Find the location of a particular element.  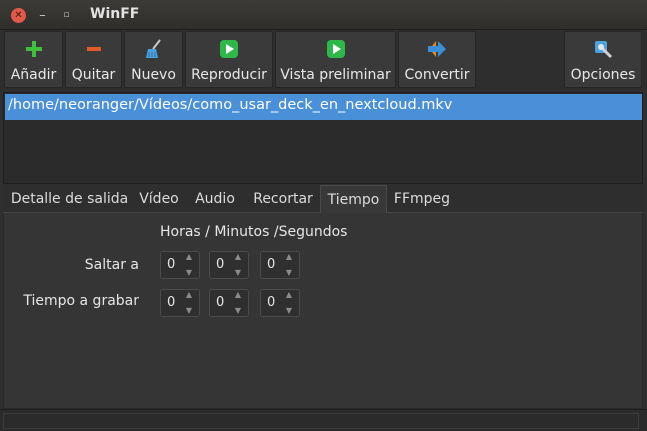

broom-icon is located at coordinates (154, 49).